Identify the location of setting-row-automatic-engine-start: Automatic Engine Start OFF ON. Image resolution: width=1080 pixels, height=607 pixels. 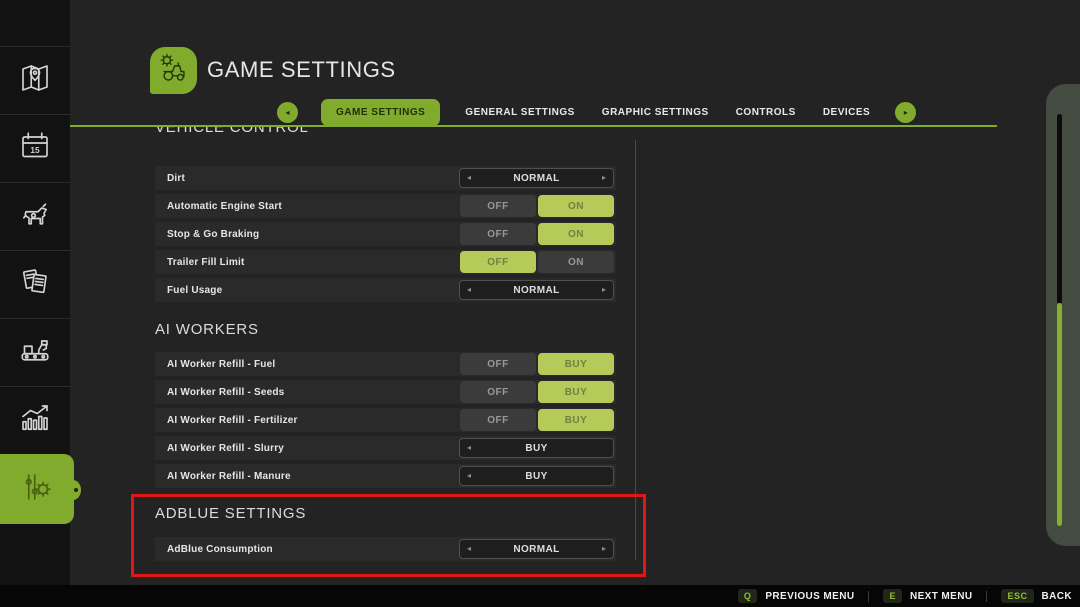
(385, 206).